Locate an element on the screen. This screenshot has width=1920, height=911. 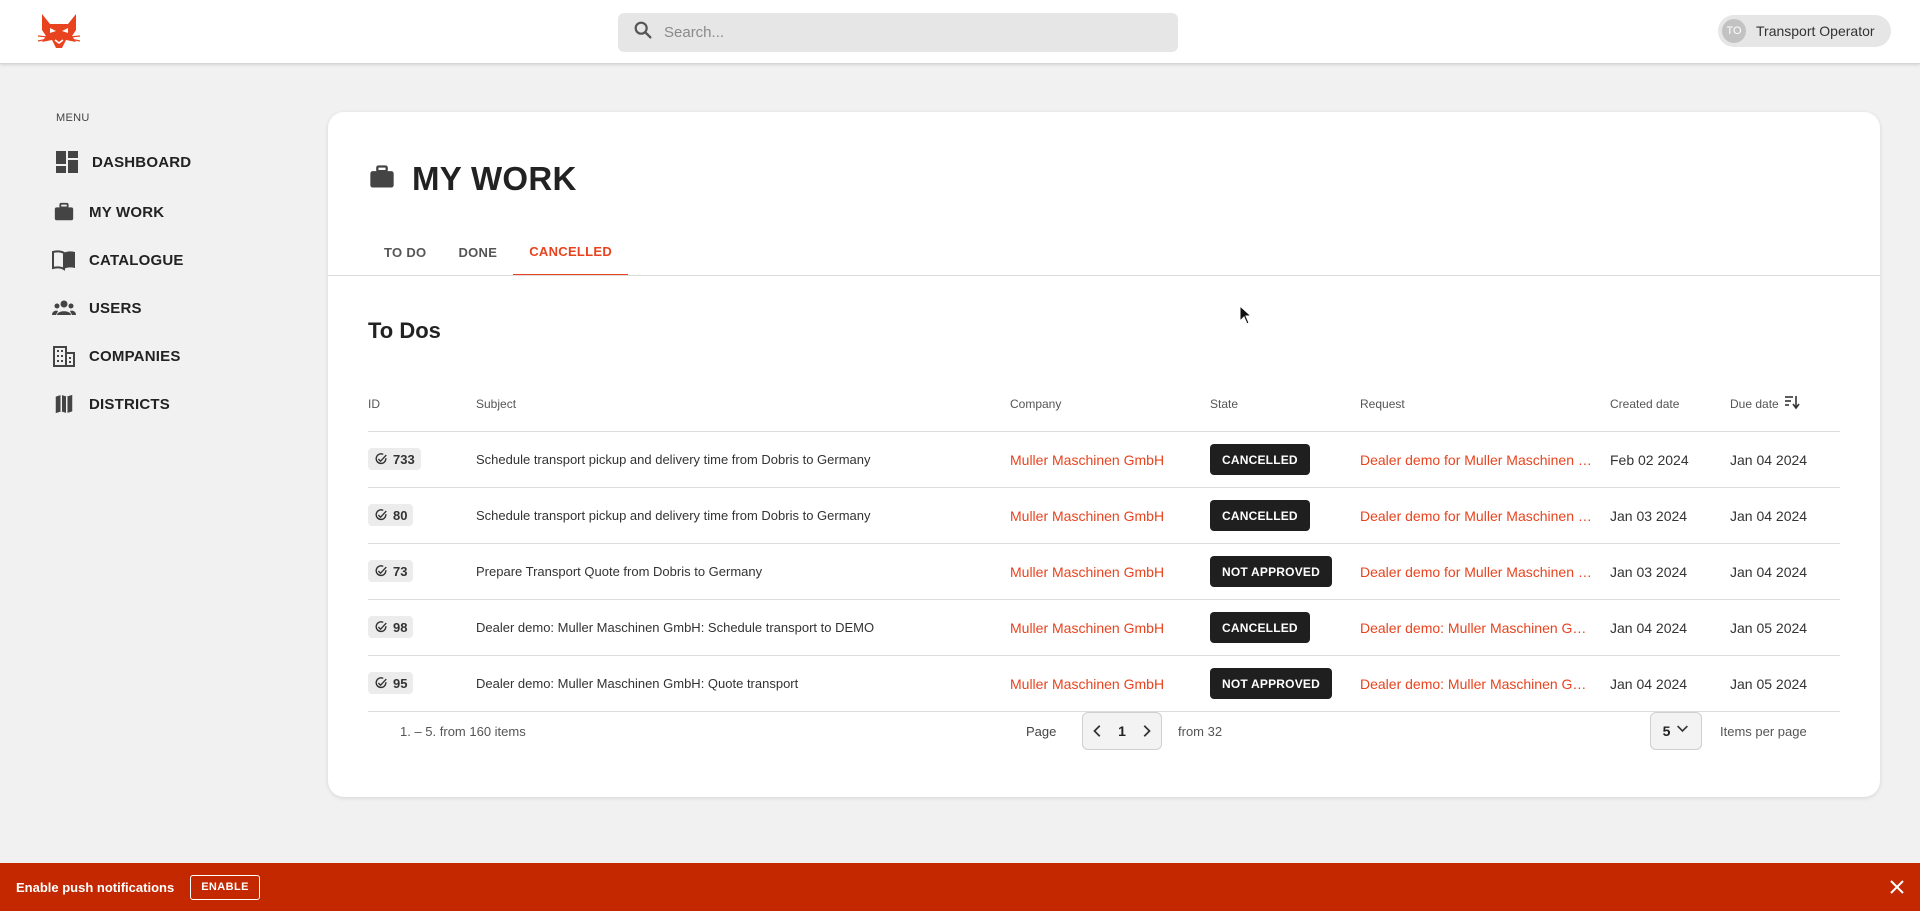
enable-notifications-button: ENABLE is located at coordinates (225, 887).